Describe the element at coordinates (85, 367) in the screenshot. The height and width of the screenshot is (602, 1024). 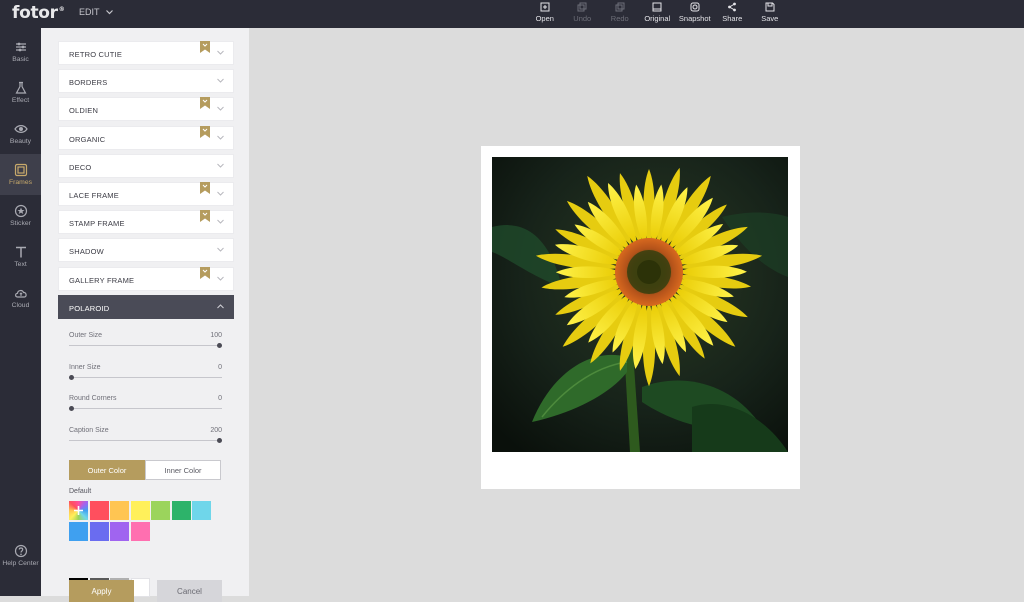
I see `slider-label: Inner Size` at that location.